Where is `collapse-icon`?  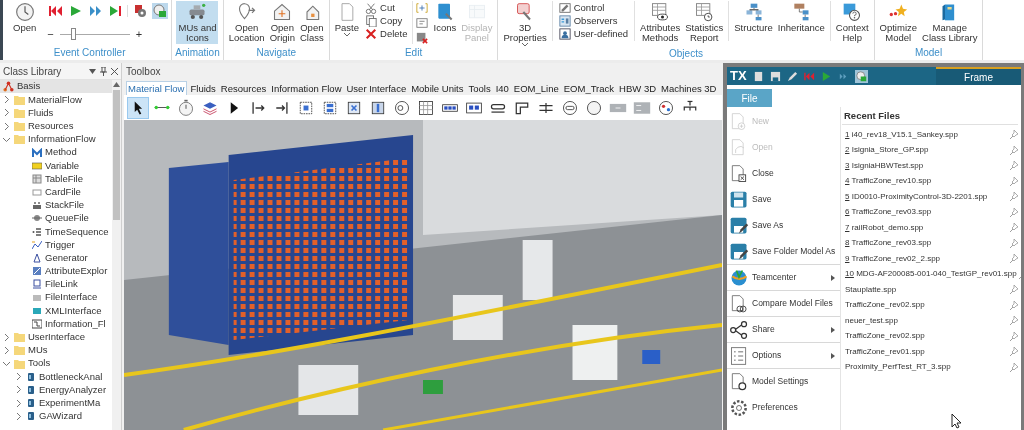 collapse-icon is located at coordinates (6, 139).